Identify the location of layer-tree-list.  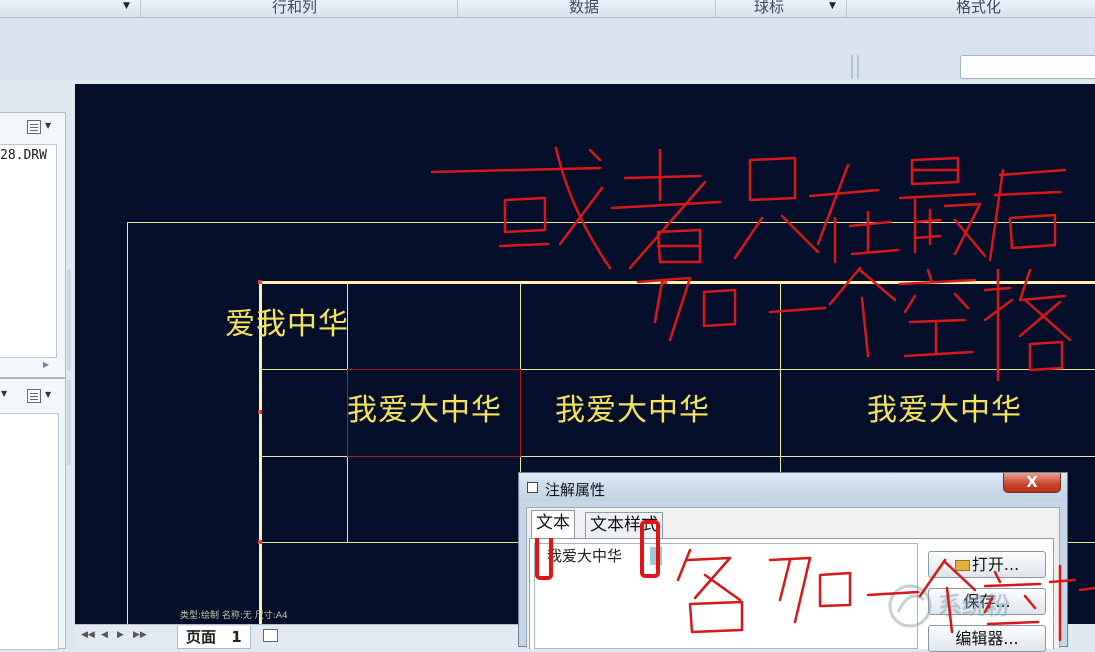
(29, 531).